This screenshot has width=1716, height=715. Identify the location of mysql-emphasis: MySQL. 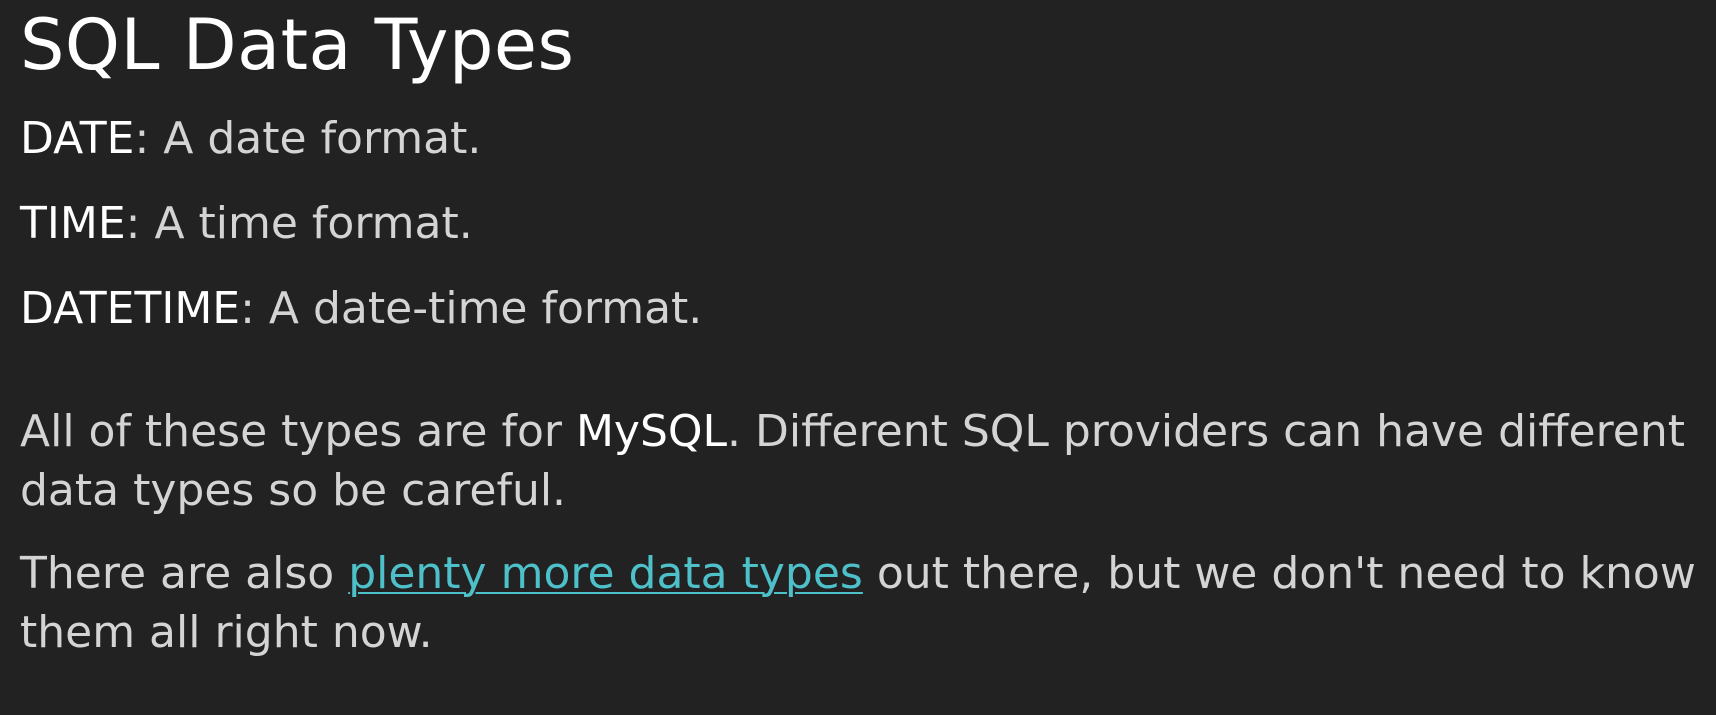
(651, 431).